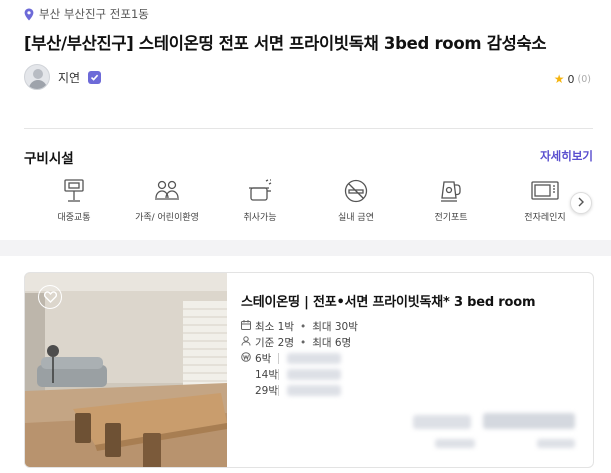 The height and width of the screenshot is (473, 611). What do you see at coordinates (260, 218) in the screenshot?
I see `amenity-label: 취사가능` at bounding box center [260, 218].